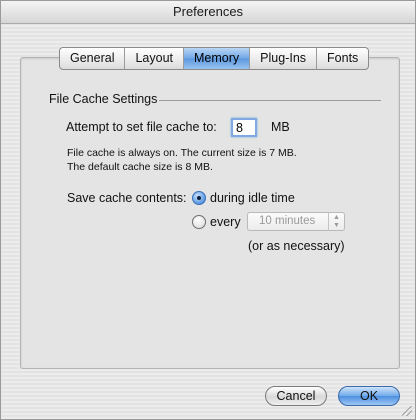 This screenshot has width=416, height=420. I want to click on tab-layout: Layout, so click(155, 58).